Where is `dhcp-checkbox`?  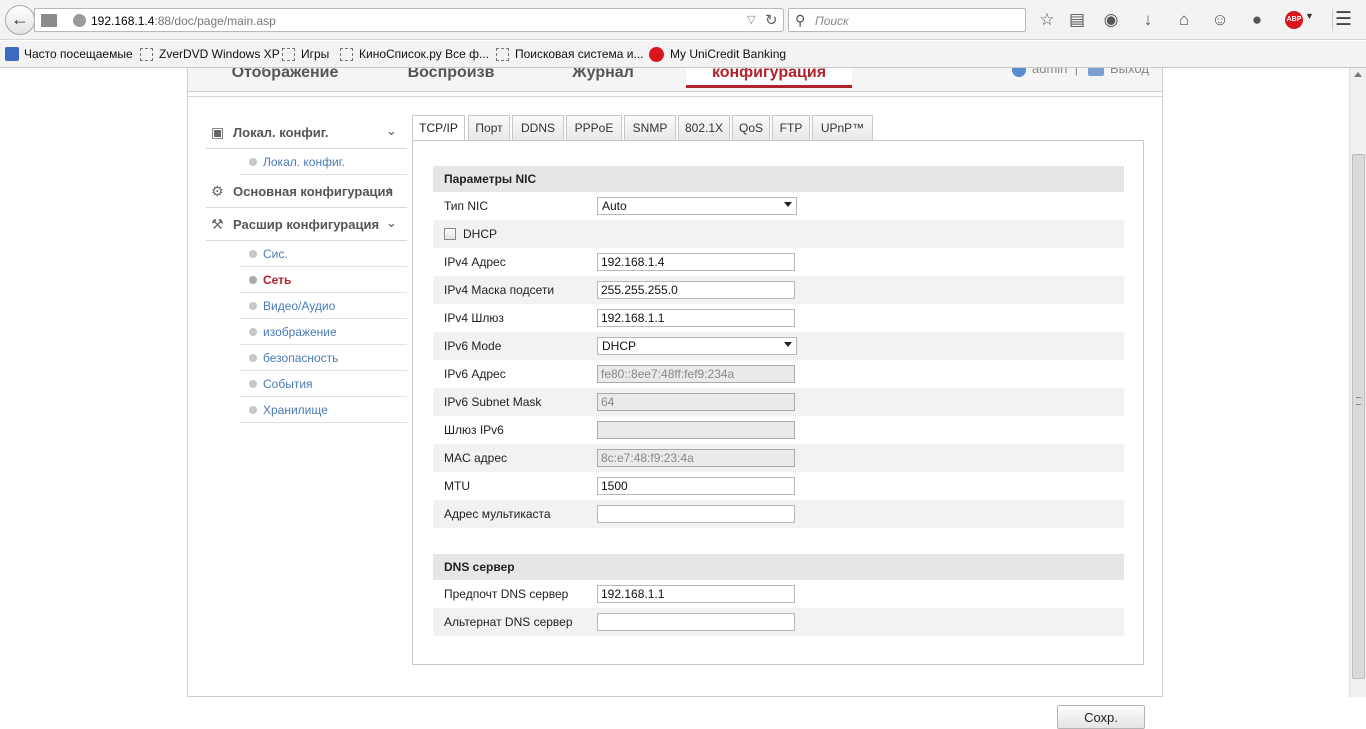 dhcp-checkbox is located at coordinates (450, 234).